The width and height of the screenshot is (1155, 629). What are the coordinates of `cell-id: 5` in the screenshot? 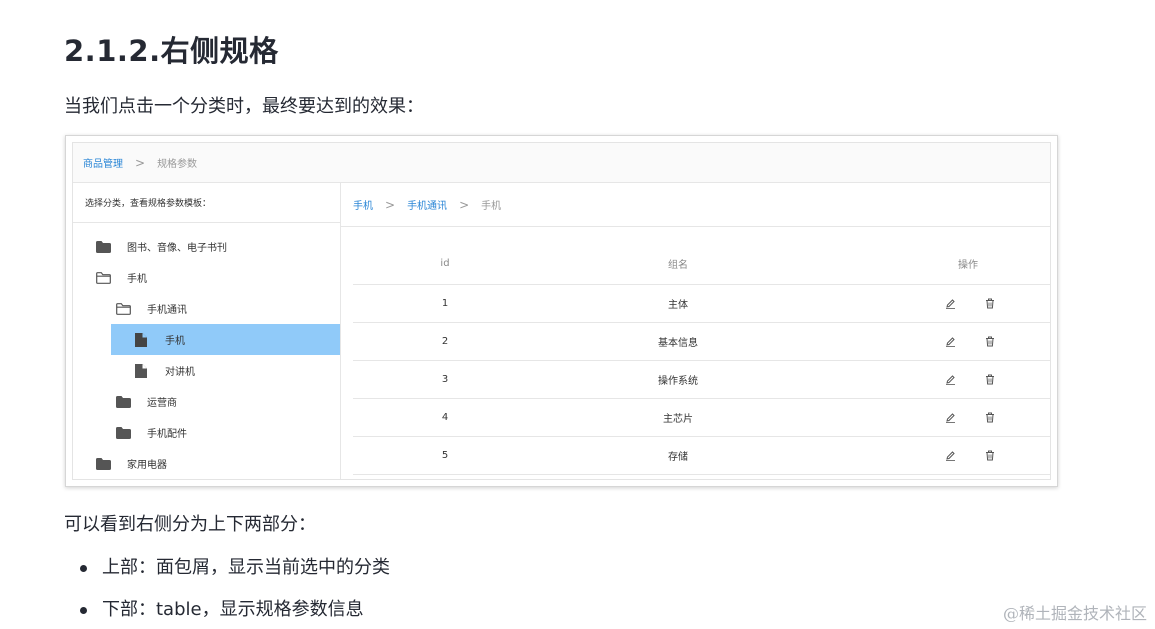 It's located at (445, 455).